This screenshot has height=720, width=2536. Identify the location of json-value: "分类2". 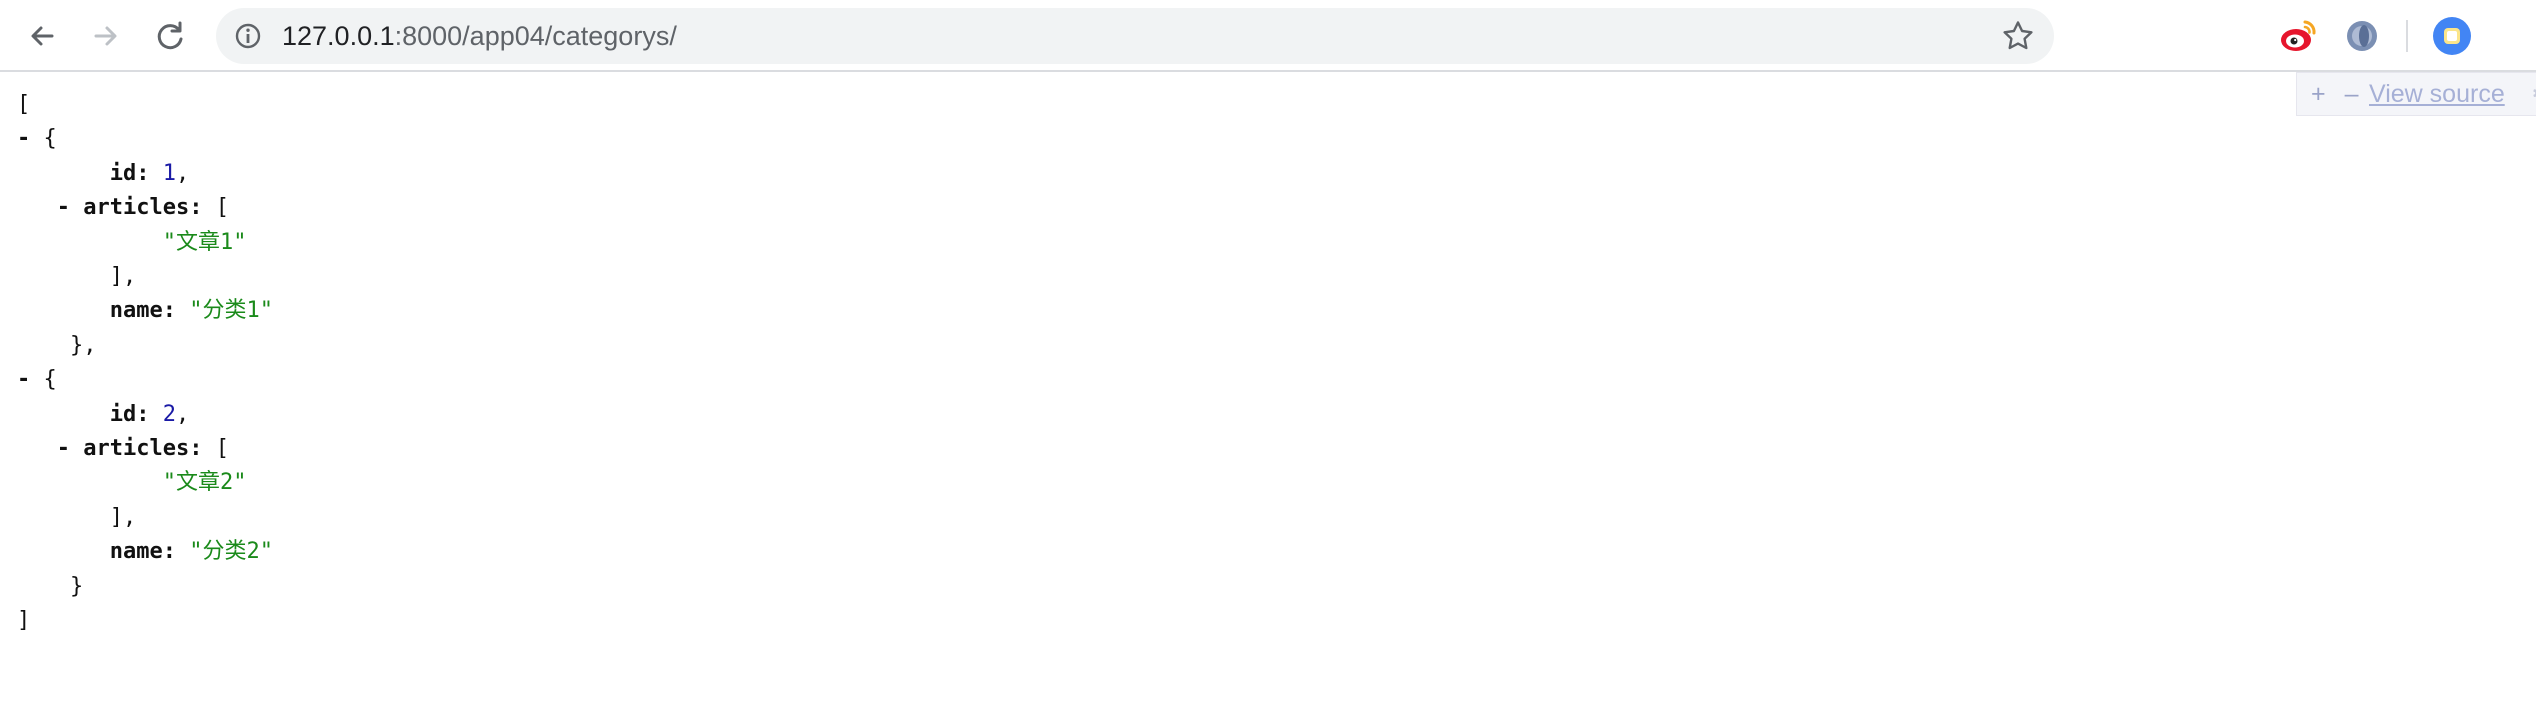
(231, 552).